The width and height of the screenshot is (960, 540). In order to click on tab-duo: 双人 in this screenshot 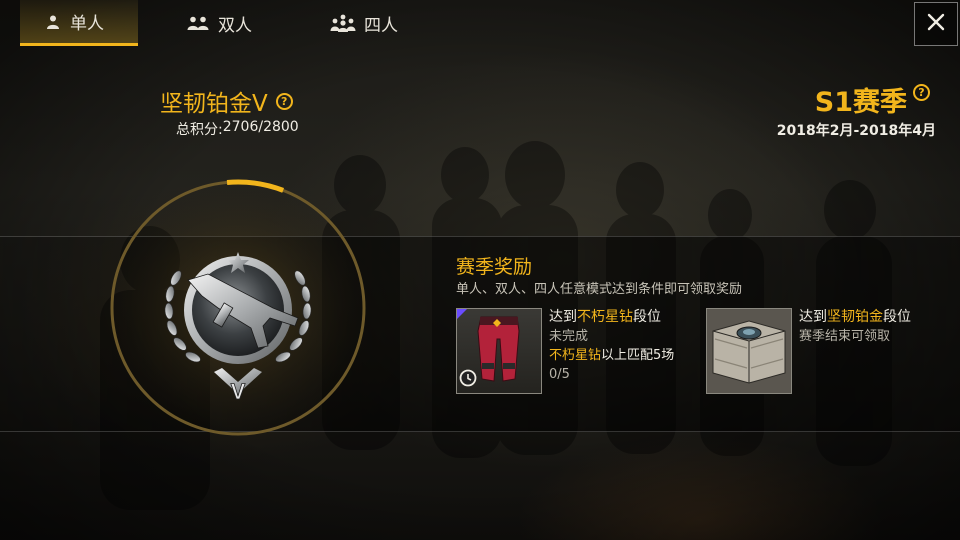, I will do `click(219, 23)`.